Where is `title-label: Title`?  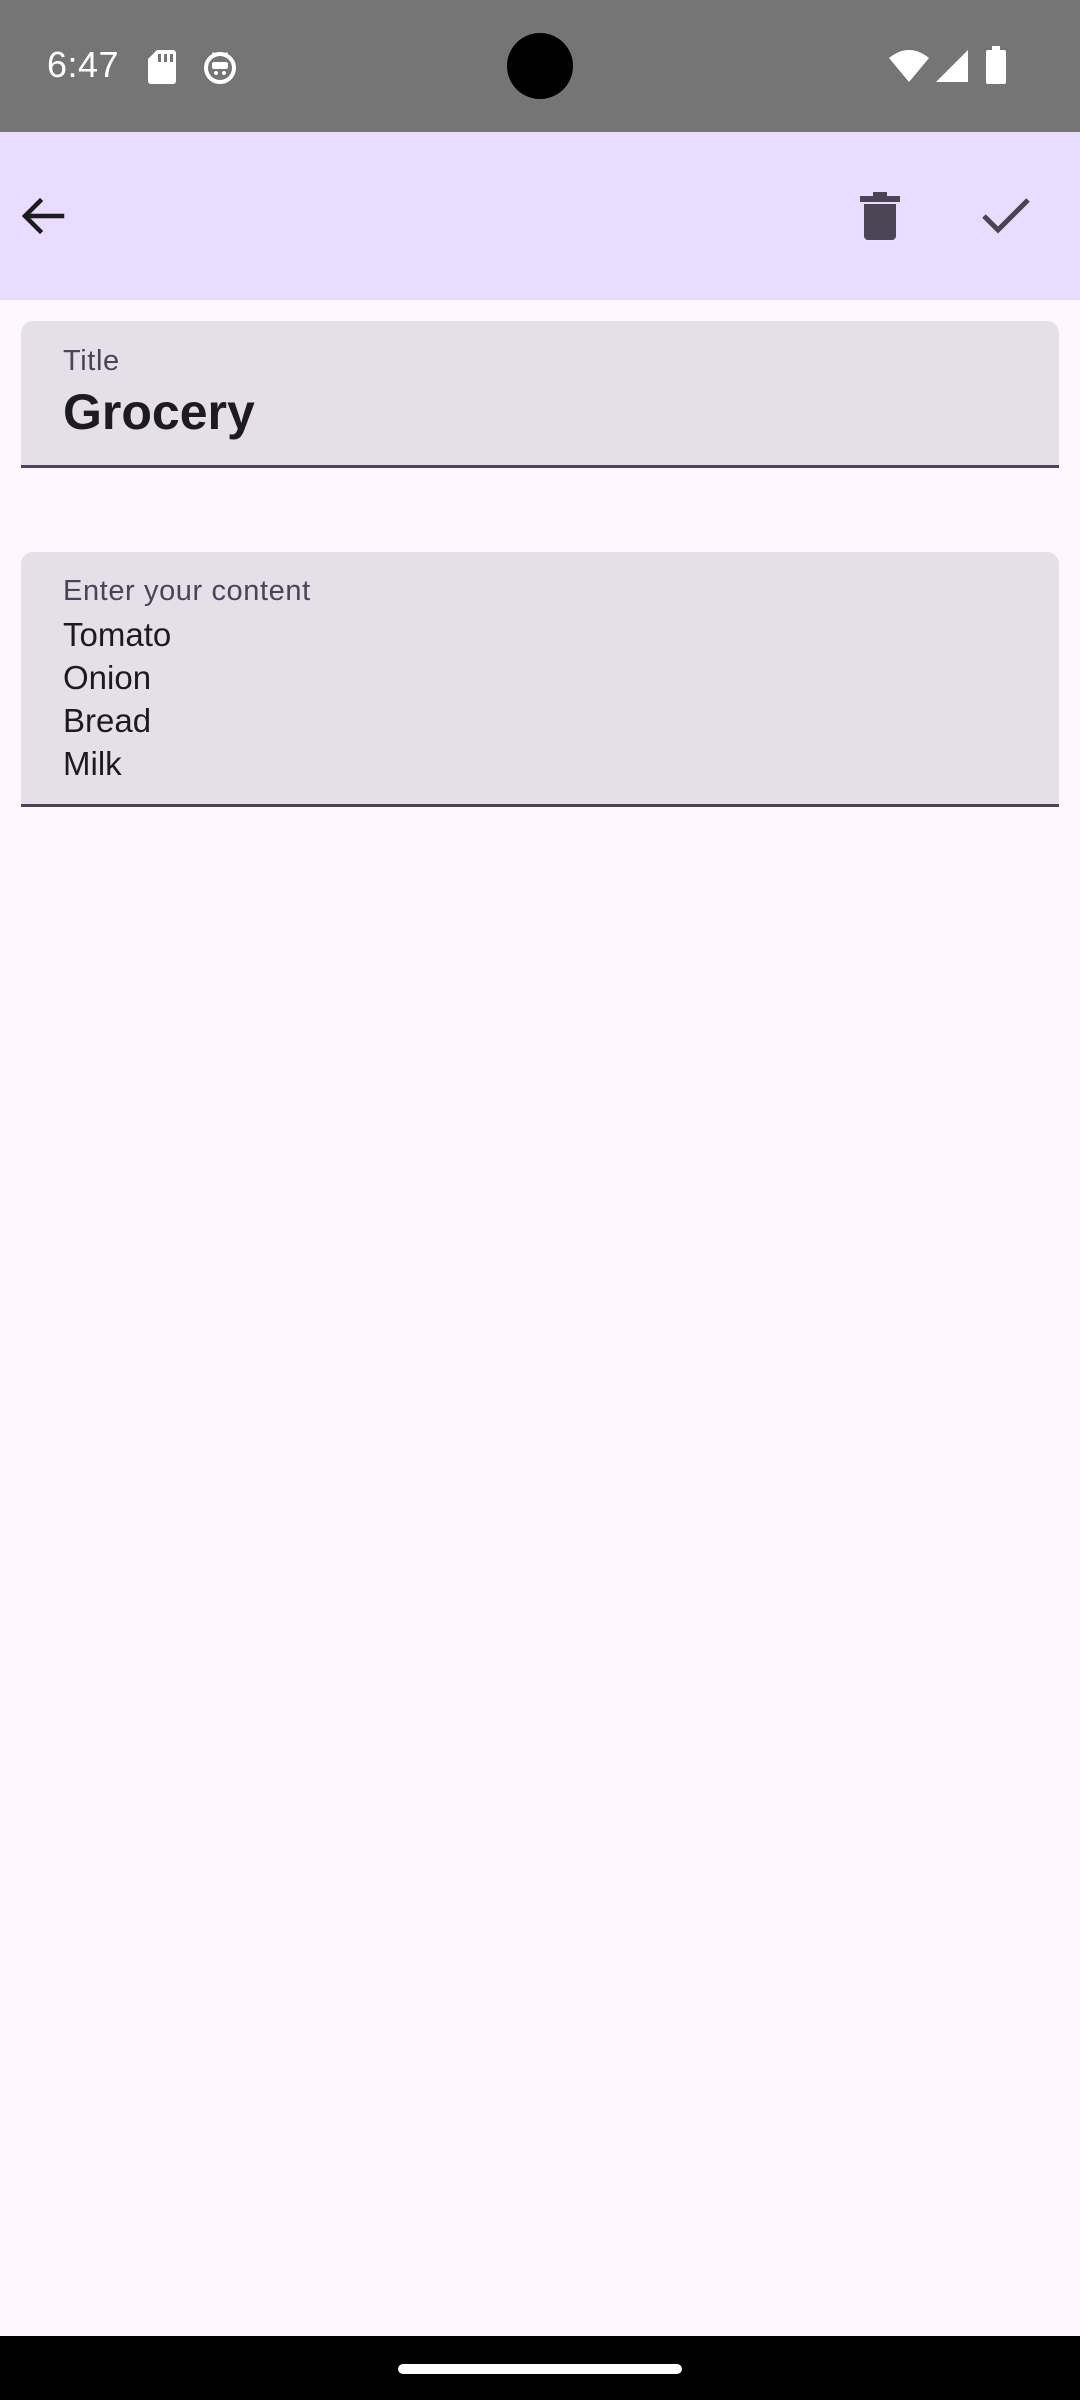
title-label: Title is located at coordinates (91, 361).